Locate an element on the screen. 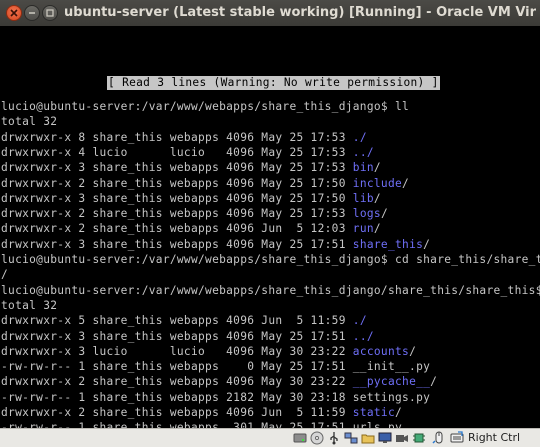 The width and height of the screenshot is (540, 447). directory-name: share_this is located at coordinates (388, 244).